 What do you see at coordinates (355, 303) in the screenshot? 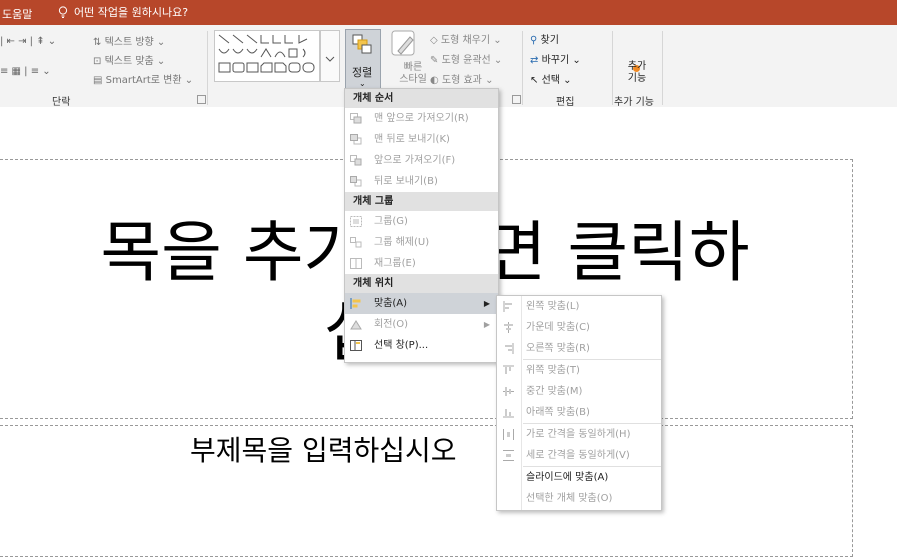
I see `align-icon` at bounding box center [355, 303].